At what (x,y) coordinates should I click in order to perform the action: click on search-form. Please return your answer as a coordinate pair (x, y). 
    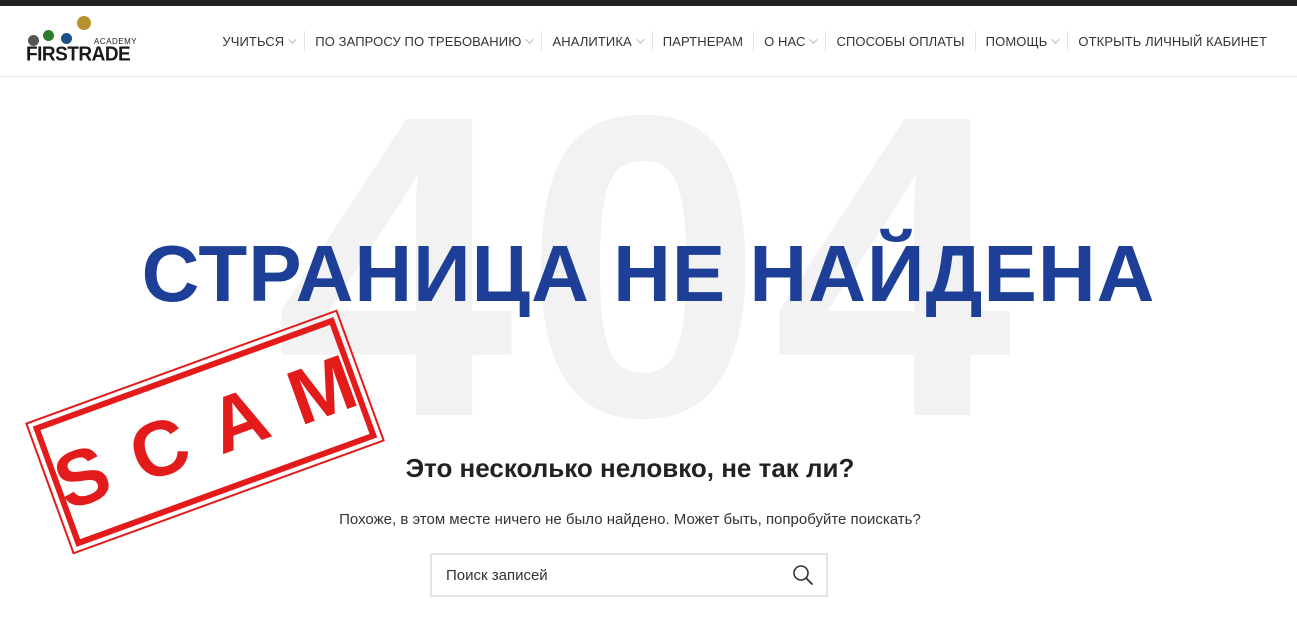
    Looking at the image, I should click on (629, 575).